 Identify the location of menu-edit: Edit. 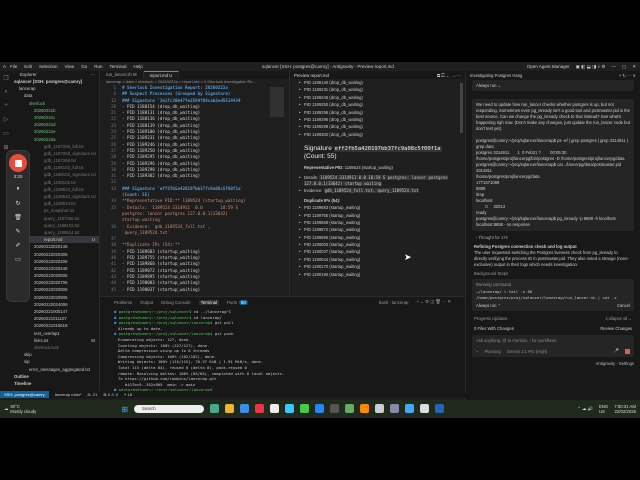
(28, 66).